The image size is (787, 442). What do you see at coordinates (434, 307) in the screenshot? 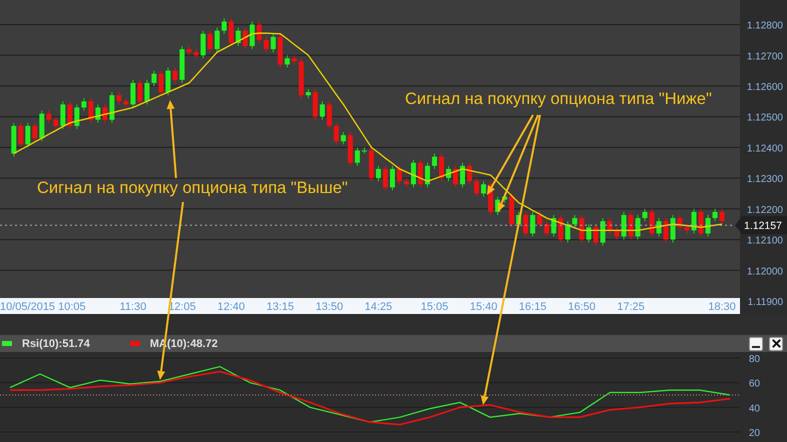
I see `time-label: 15:05` at bounding box center [434, 307].